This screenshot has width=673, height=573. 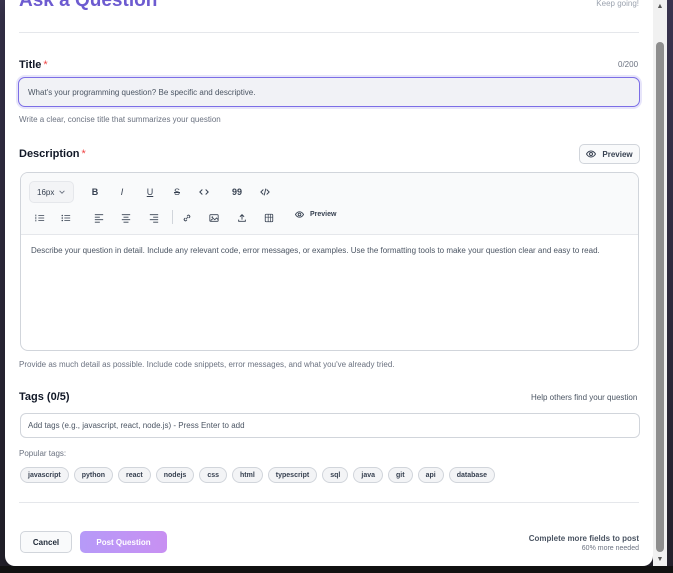 What do you see at coordinates (52, 154) in the screenshot?
I see `description-label: Description *` at bounding box center [52, 154].